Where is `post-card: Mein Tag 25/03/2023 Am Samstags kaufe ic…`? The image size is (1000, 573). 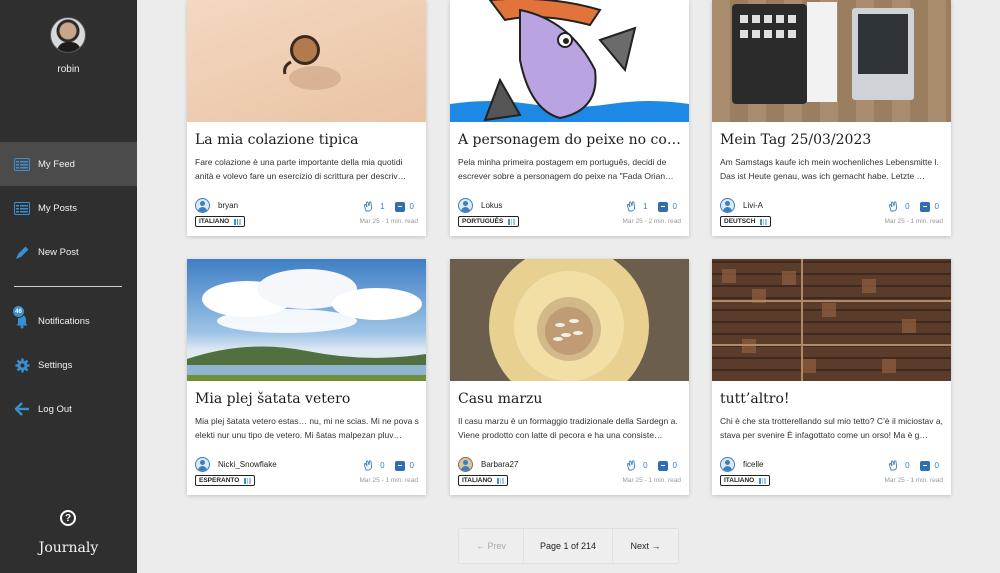
post-card: Mein Tag 25/03/2023 Am Samstags kaufe ic… is located at coordinates (831, 118).